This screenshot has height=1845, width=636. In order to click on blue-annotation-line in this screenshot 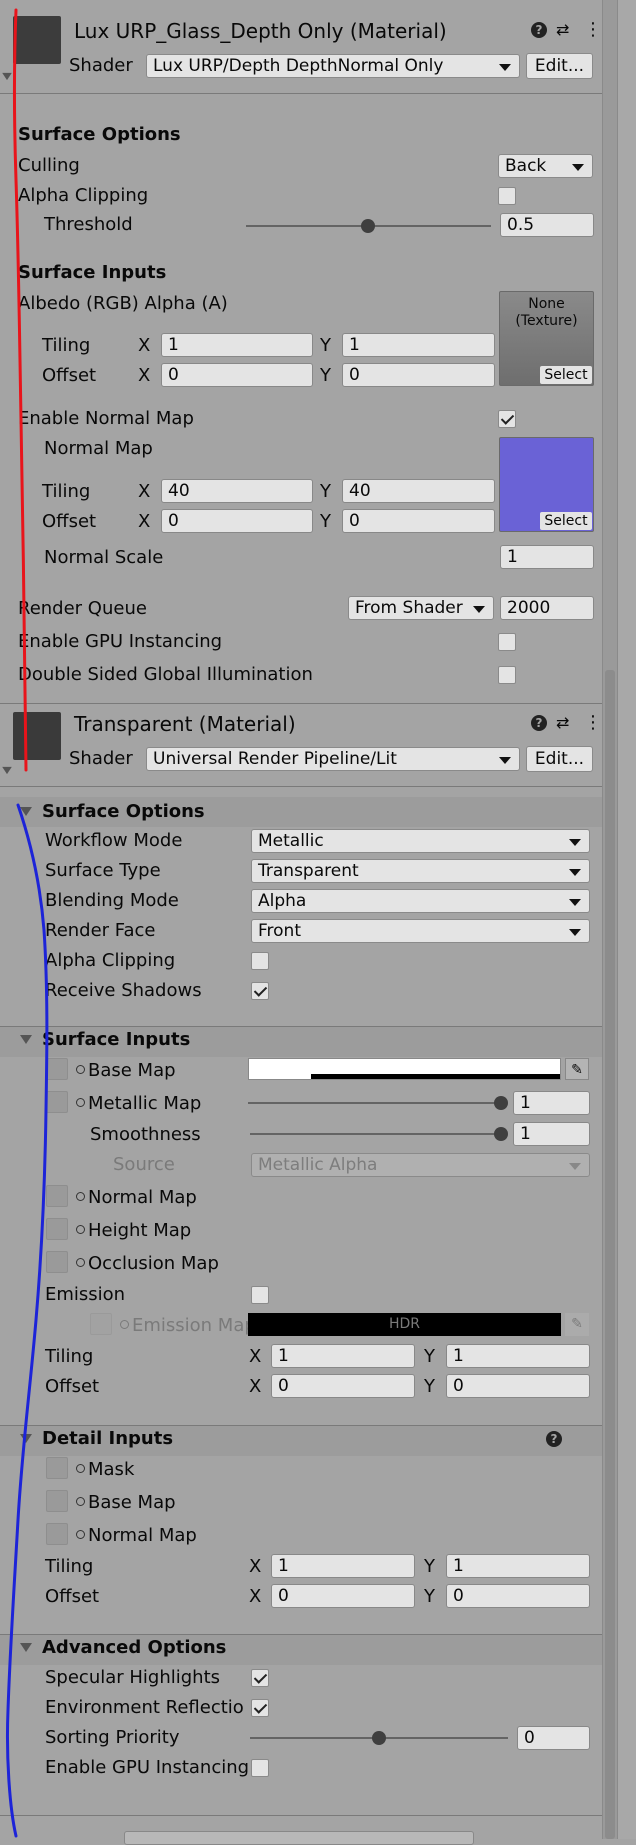, I will do `click(27, 1320)`.